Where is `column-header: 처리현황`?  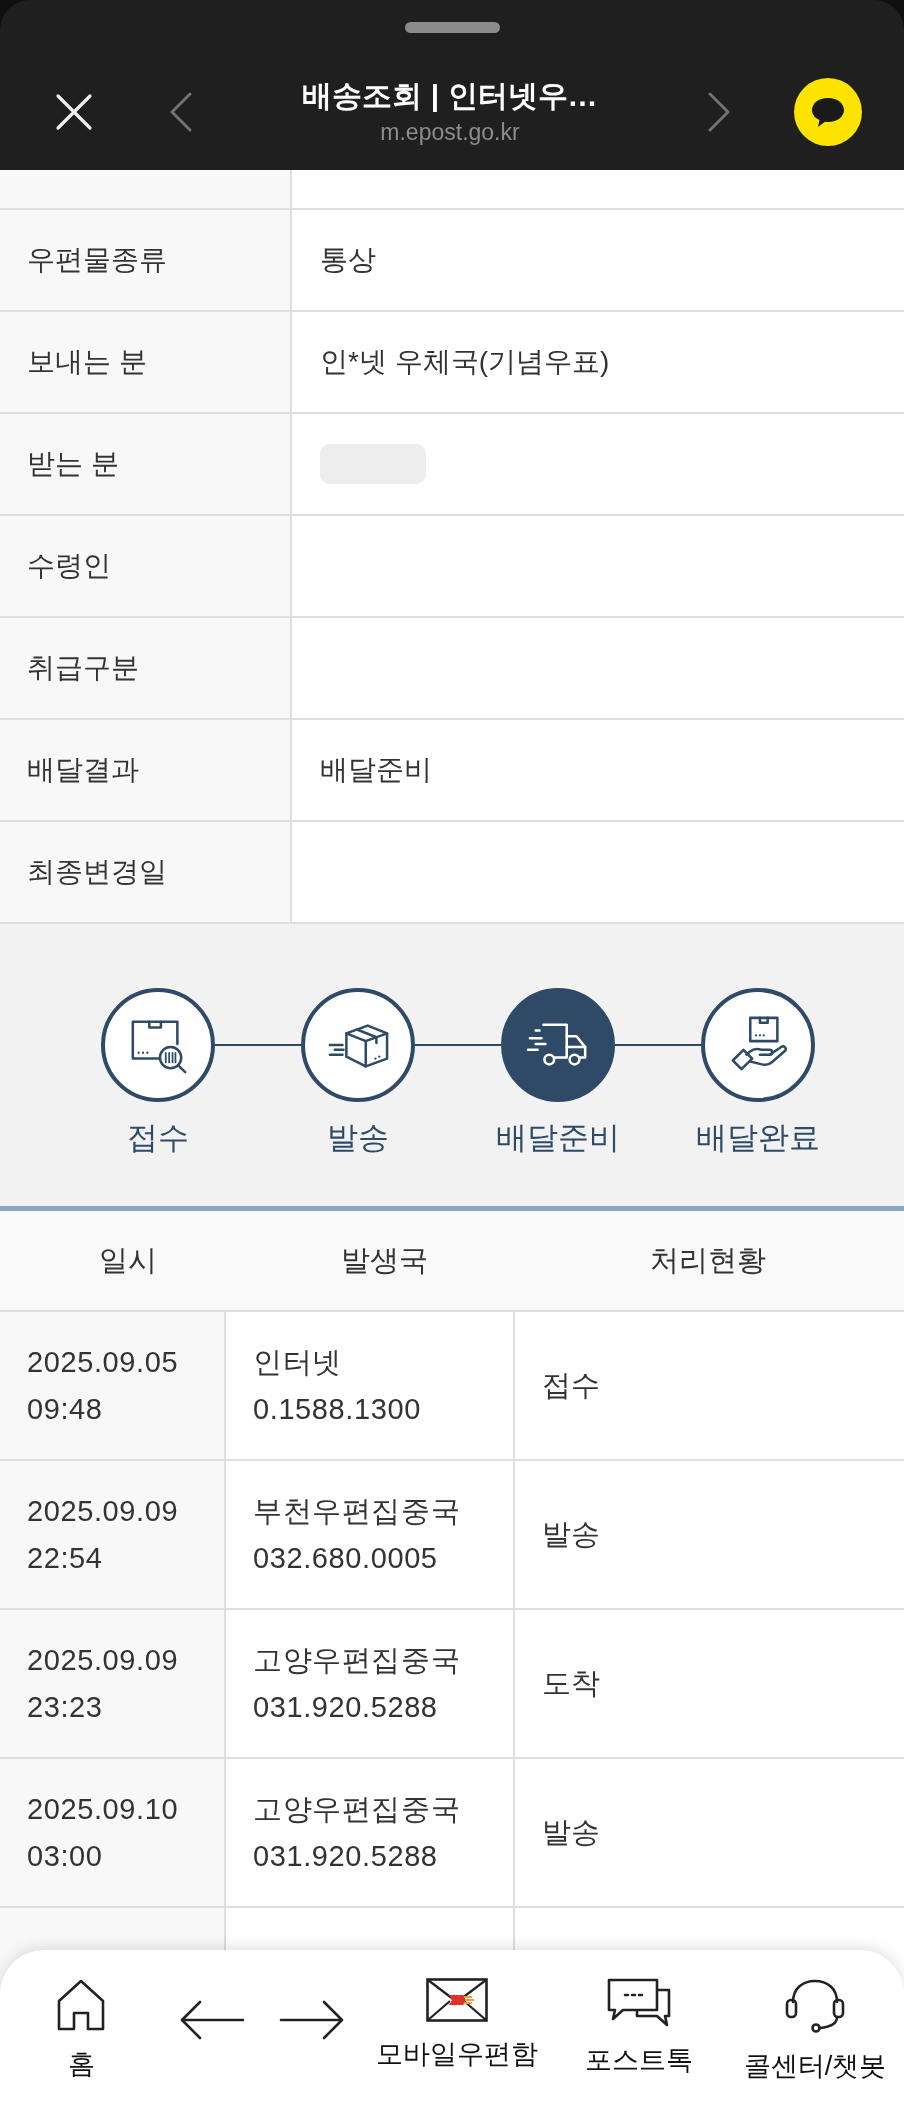 column-header: 처리현황 is located at coordinates (708, 1260).